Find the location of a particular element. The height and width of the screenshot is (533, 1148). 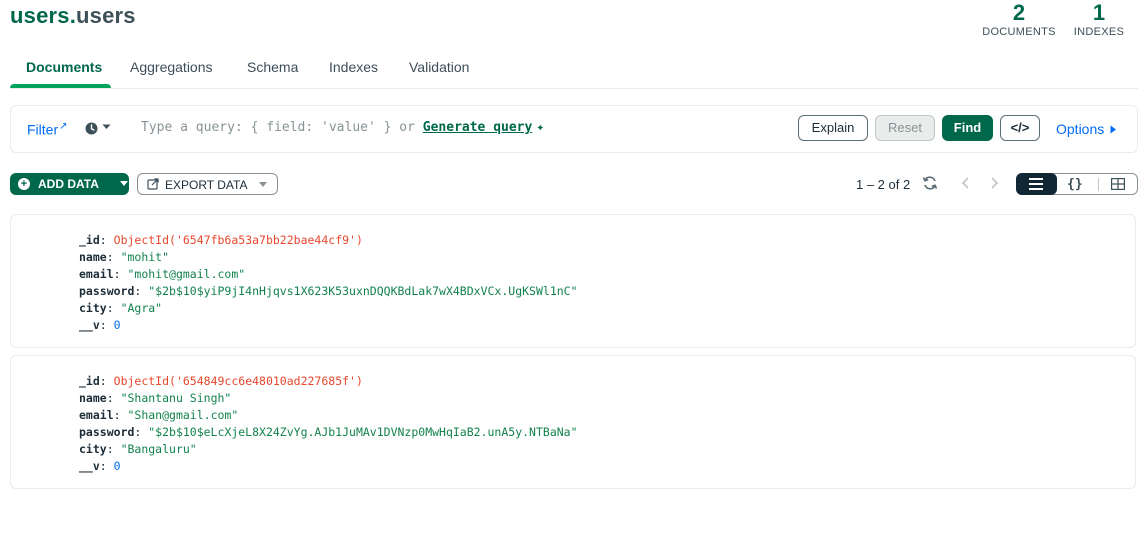

query-placeholder: Type a query: { field: 'value' } or is located at coordinates (278, 127).